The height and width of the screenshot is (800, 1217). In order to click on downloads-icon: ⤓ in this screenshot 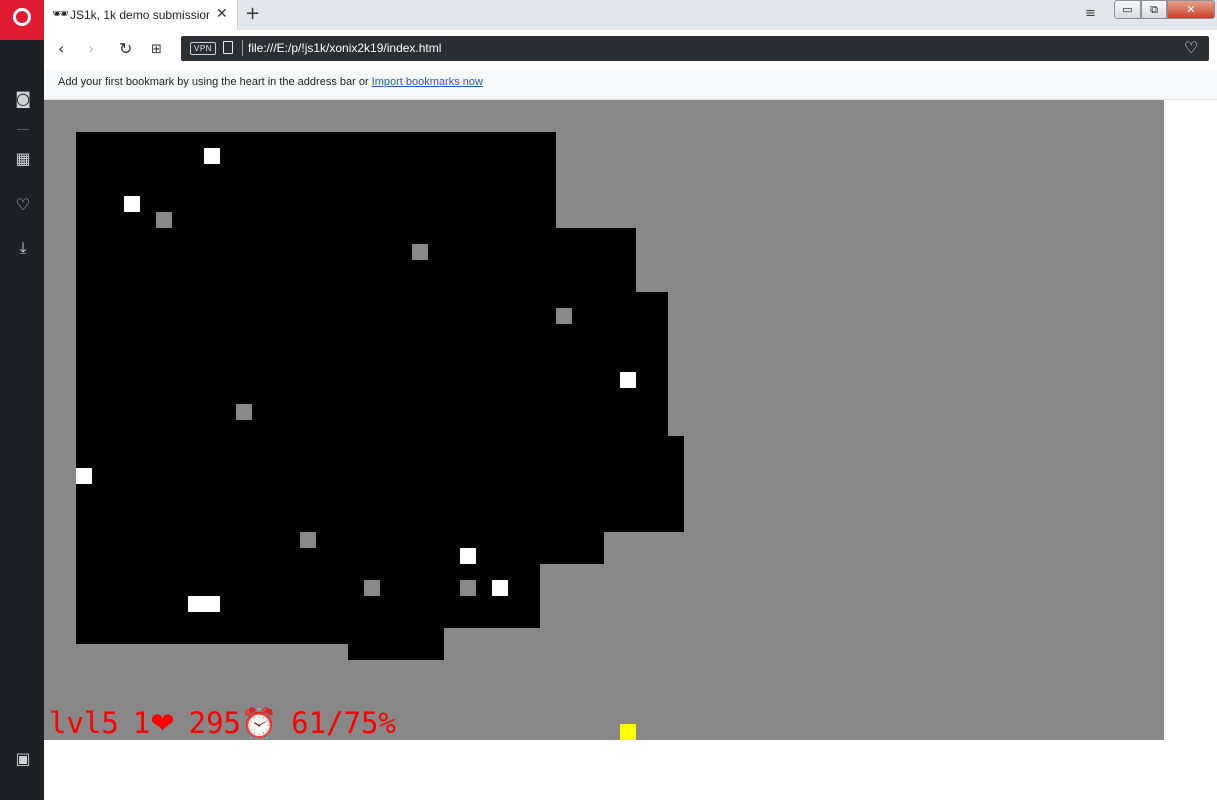, I will do `click(23, 248)`.